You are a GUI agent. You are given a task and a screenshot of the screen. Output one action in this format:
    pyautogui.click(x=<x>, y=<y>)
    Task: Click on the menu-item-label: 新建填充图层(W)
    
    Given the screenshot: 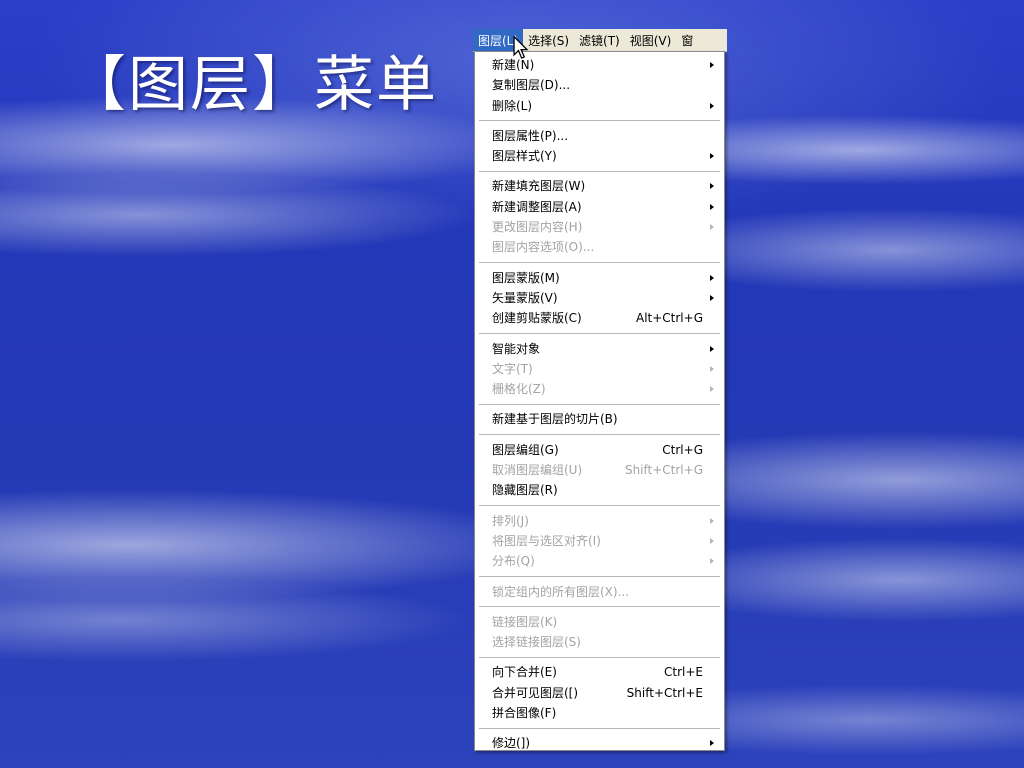 What is the action you would take?
    pyautogui.click(x=539, y=186)
    